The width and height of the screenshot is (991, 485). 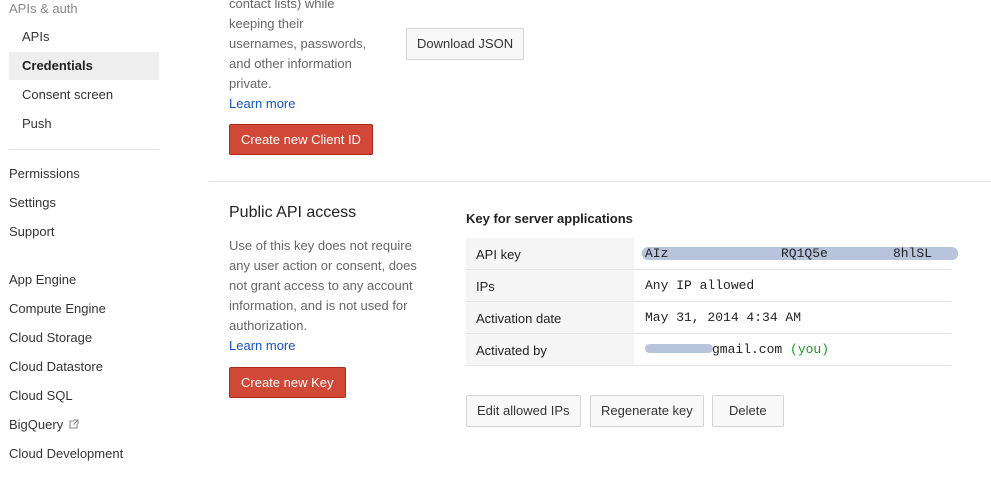 What do you see at coordinates (84, 454) in the screenshot?
I see `sidebar-item-cloud-development: Cloud Development` at bounding box center [84, 454].